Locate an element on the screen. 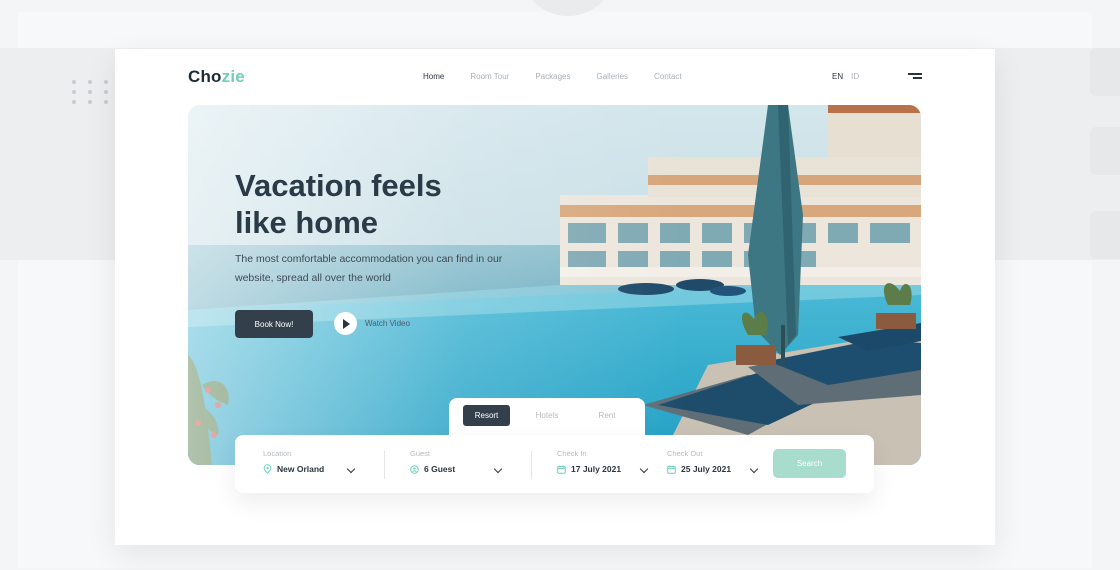 This screenshot has height=570, width=1120. nav-galleries: Galleries is located at coordinates (612, 76).